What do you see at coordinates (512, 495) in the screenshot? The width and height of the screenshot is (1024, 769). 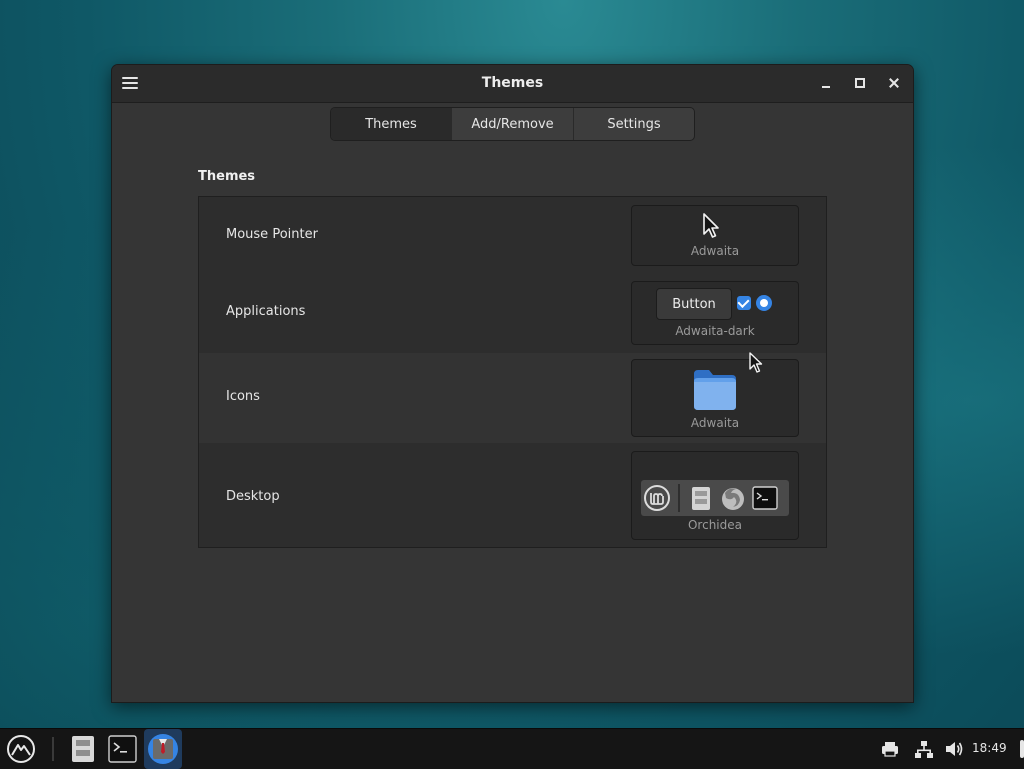 I see `row-desktop: Desktop Orchidea` at bounding box center [512, 495].